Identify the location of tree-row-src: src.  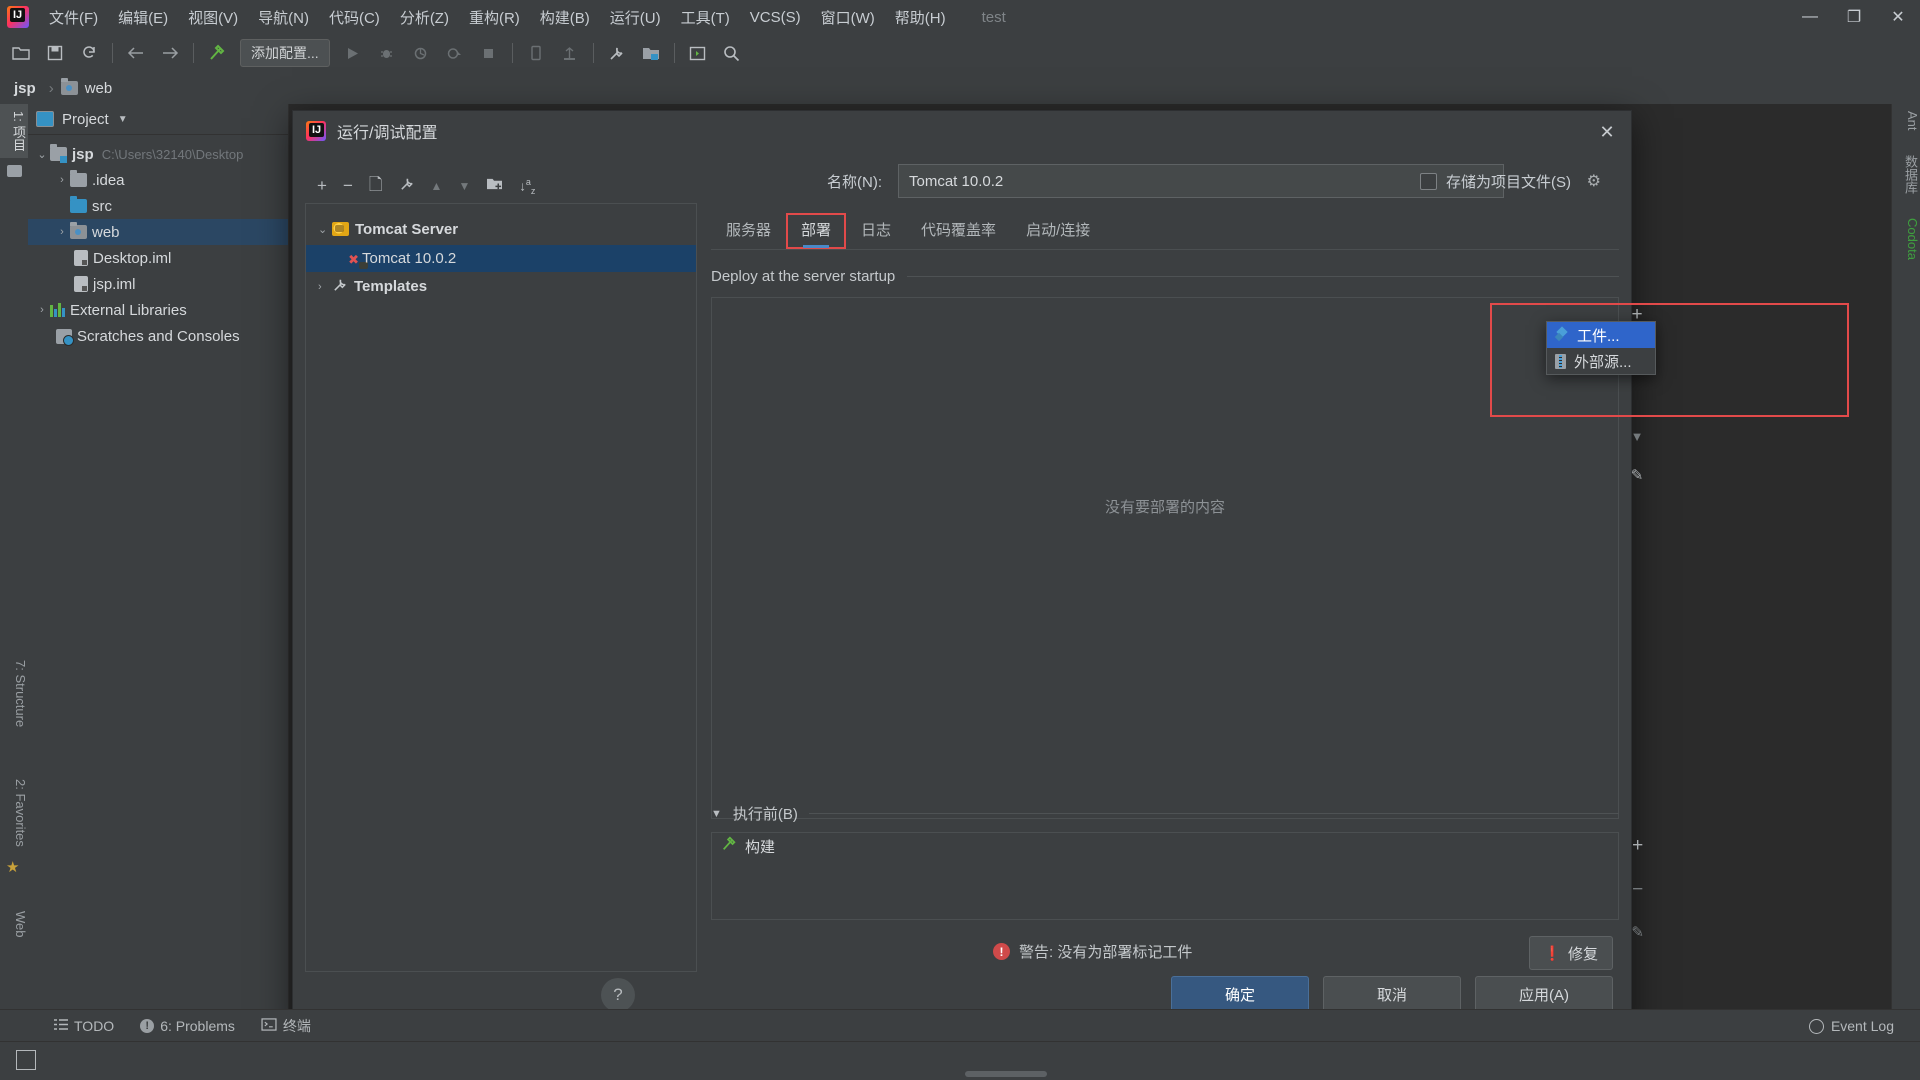
(158, 206).